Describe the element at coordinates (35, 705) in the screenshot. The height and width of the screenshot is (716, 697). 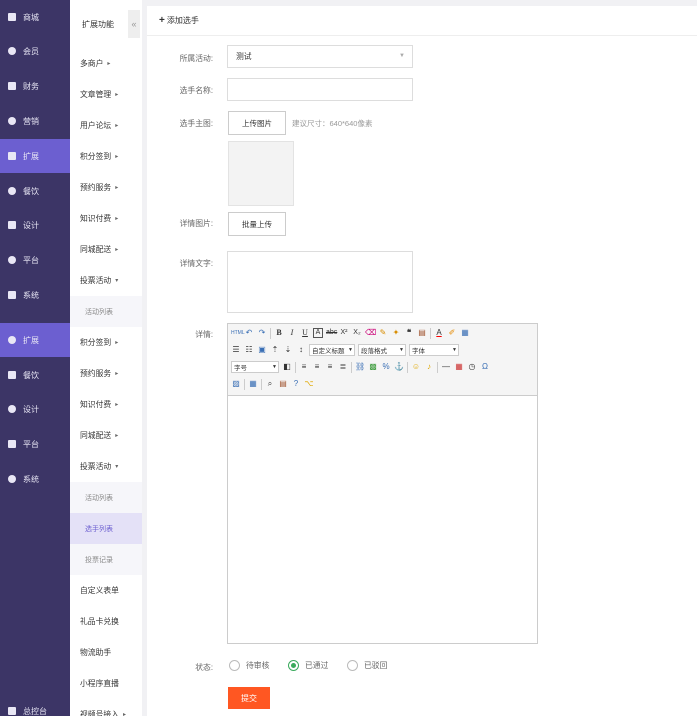
I see `nav-item-14: 总控台` at that location.